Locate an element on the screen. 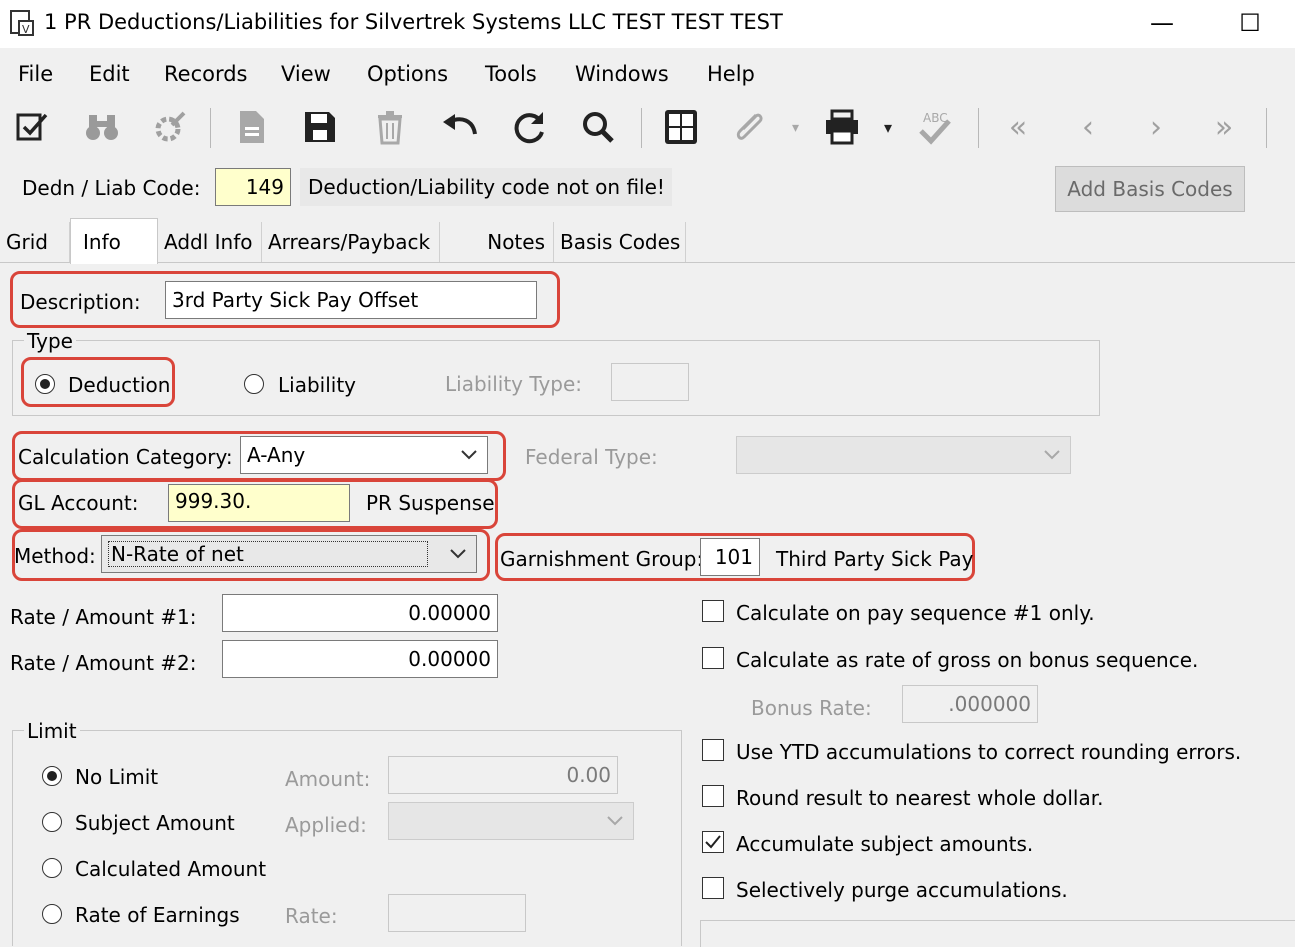  tab-grid: Grid is located at coordinates (35, 242).